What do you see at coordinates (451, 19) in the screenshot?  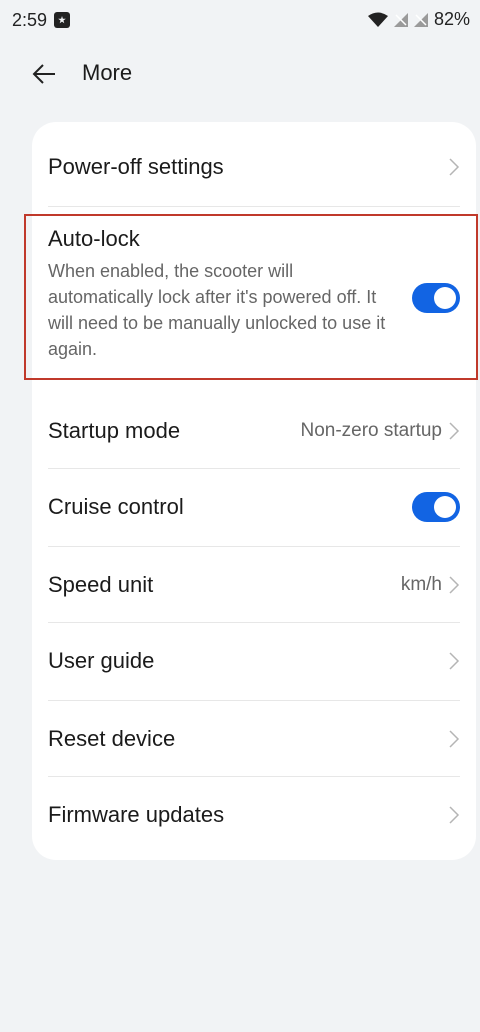 I see `battery-level: 82%` at bounding box center [451, 19].